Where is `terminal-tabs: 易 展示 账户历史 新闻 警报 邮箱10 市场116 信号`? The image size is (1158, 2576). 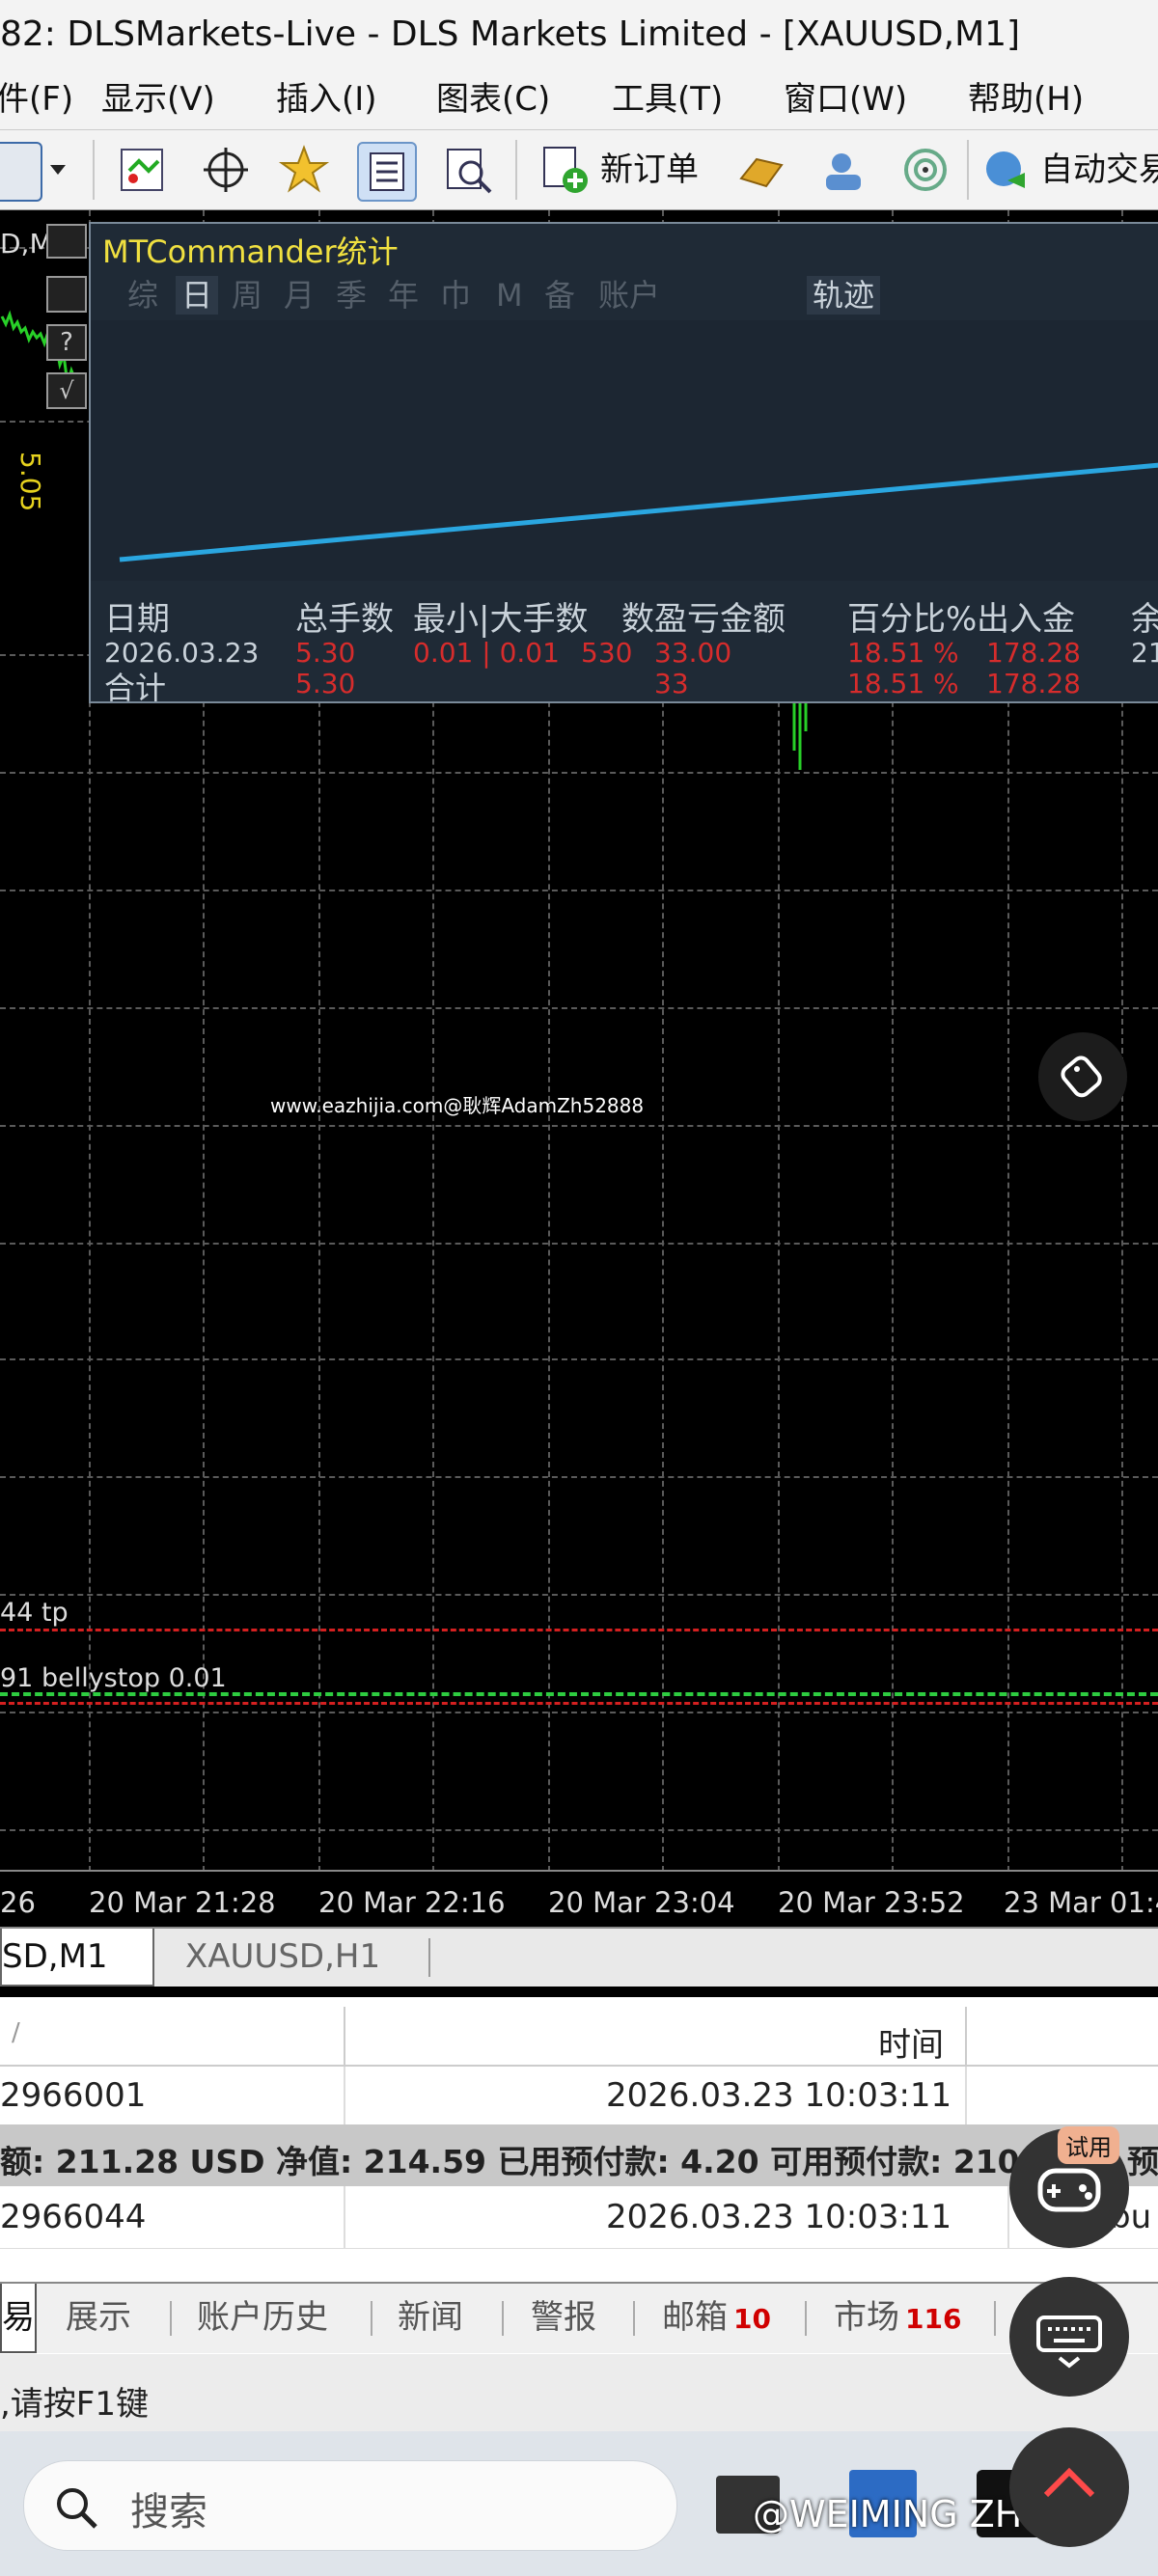
terminal-tabs: 易 展示 账户历史 新闻 警报 邮箱10 市场116 信号 is located at coordinates (579, 2318).